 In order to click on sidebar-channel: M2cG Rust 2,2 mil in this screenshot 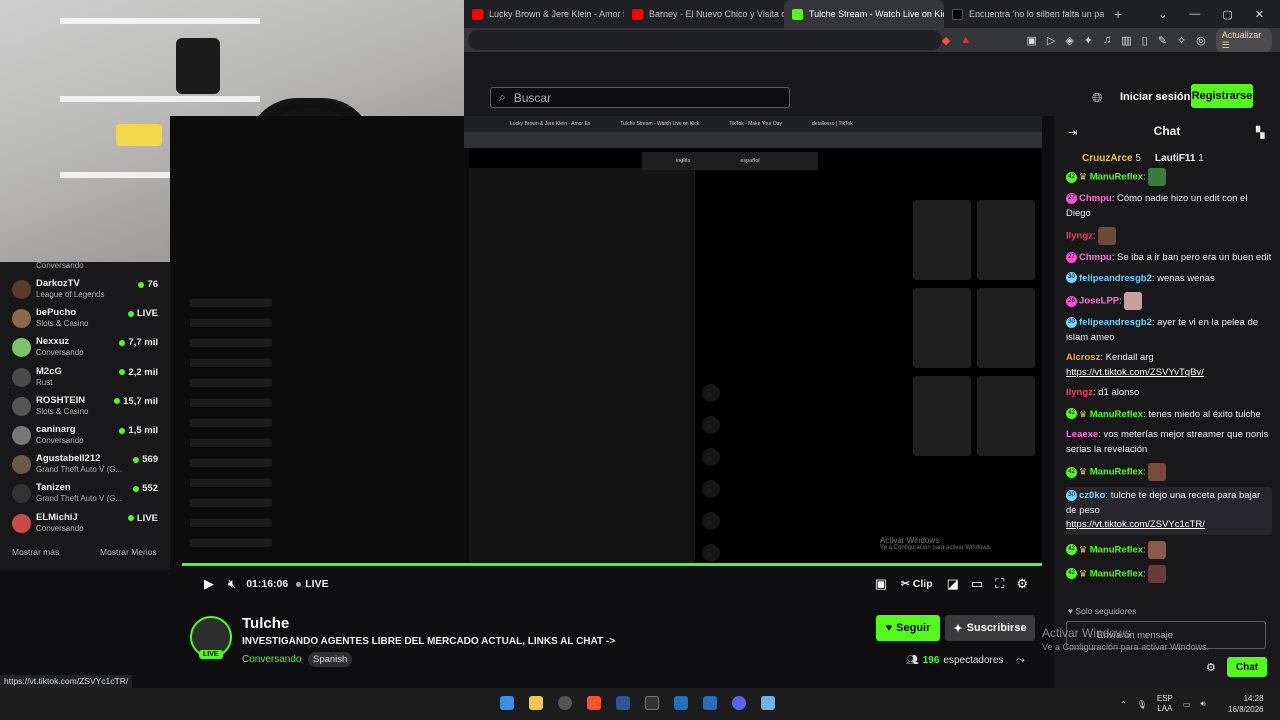, I will do `click(87, 379)`.